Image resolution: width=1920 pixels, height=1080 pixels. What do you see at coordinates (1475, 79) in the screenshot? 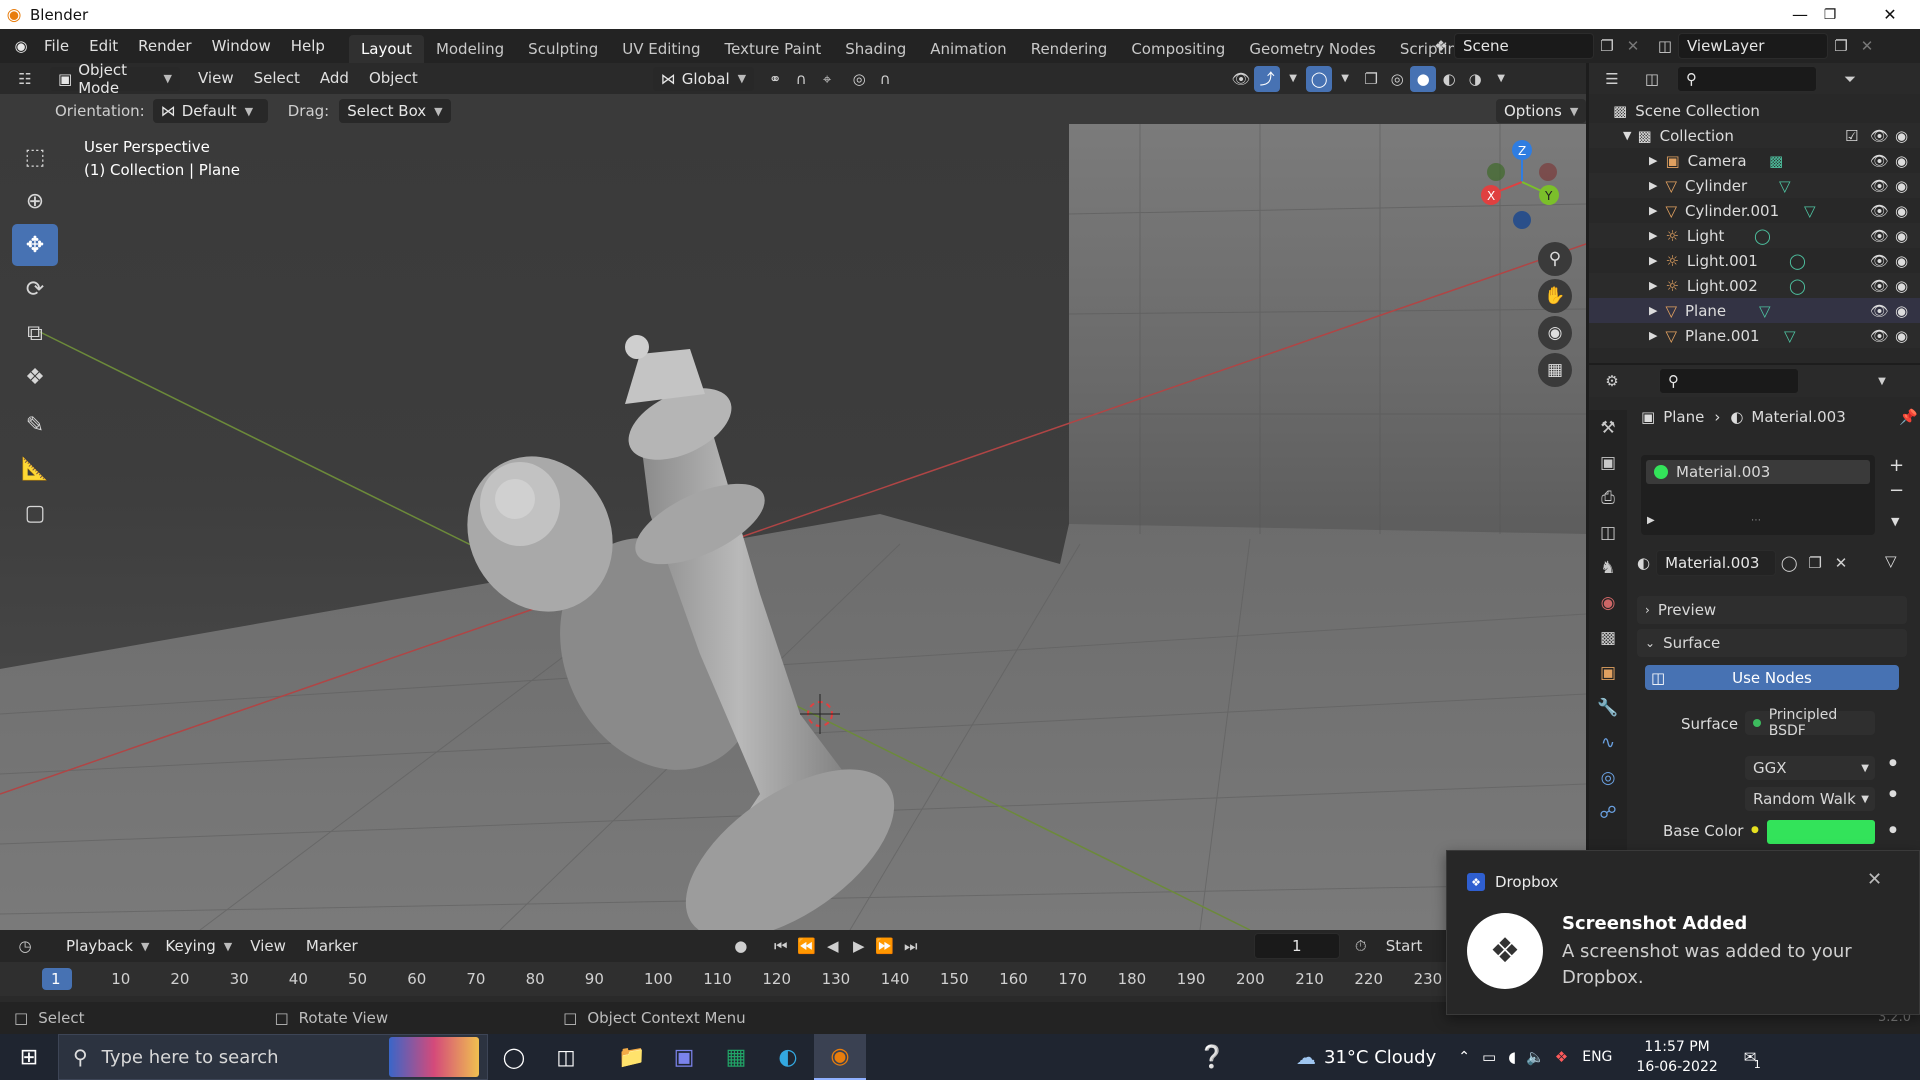
I see `rendered-shading-icon: ◑` at bounding box center [1475, 79].